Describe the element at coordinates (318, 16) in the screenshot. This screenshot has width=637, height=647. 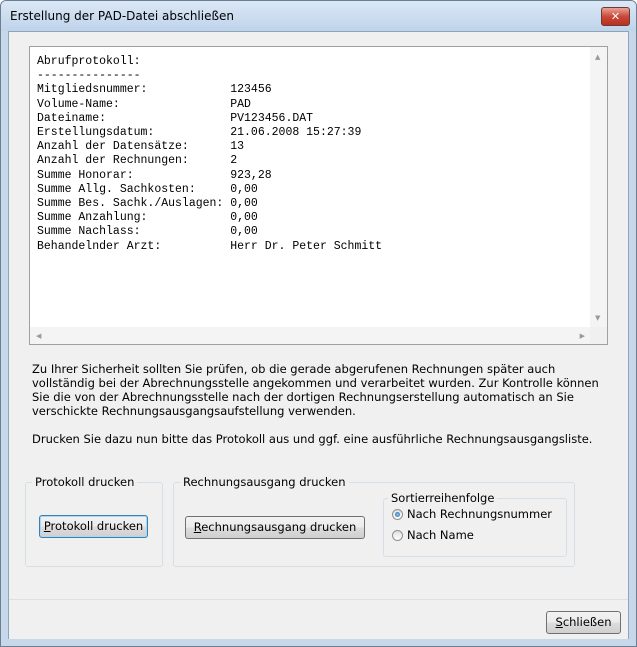
I see `title-bar: Erstellung der PAD-Datei abschließen ✕` at that location.